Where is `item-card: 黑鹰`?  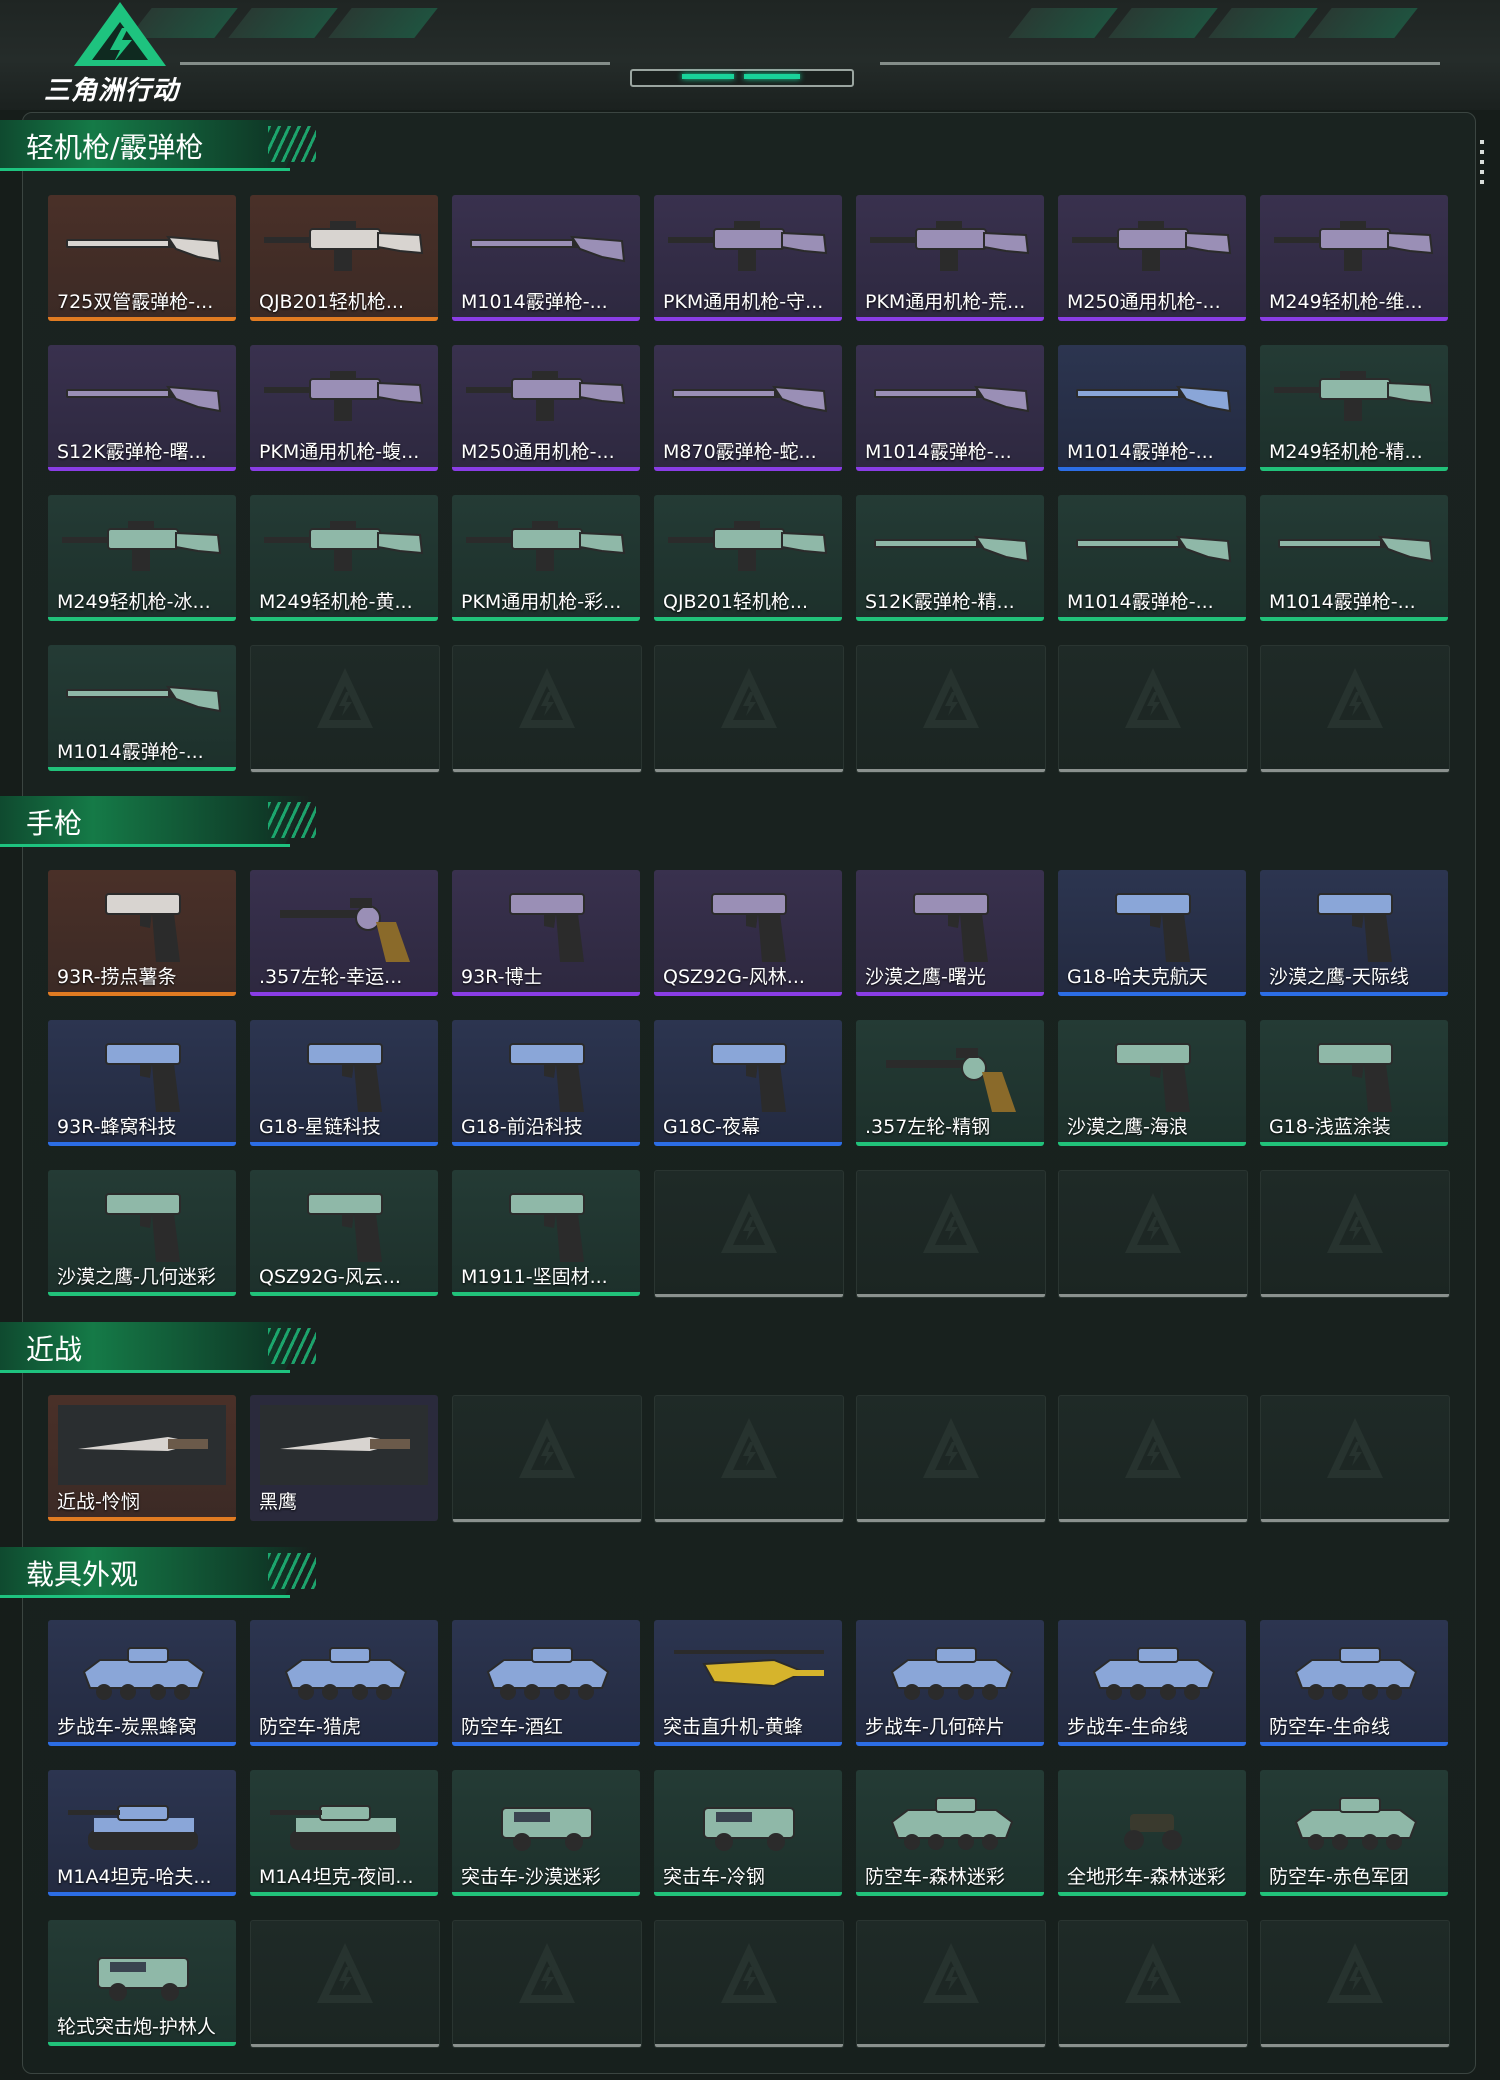
item-card: 黑鹰 is located at coordinates (344, 1458).